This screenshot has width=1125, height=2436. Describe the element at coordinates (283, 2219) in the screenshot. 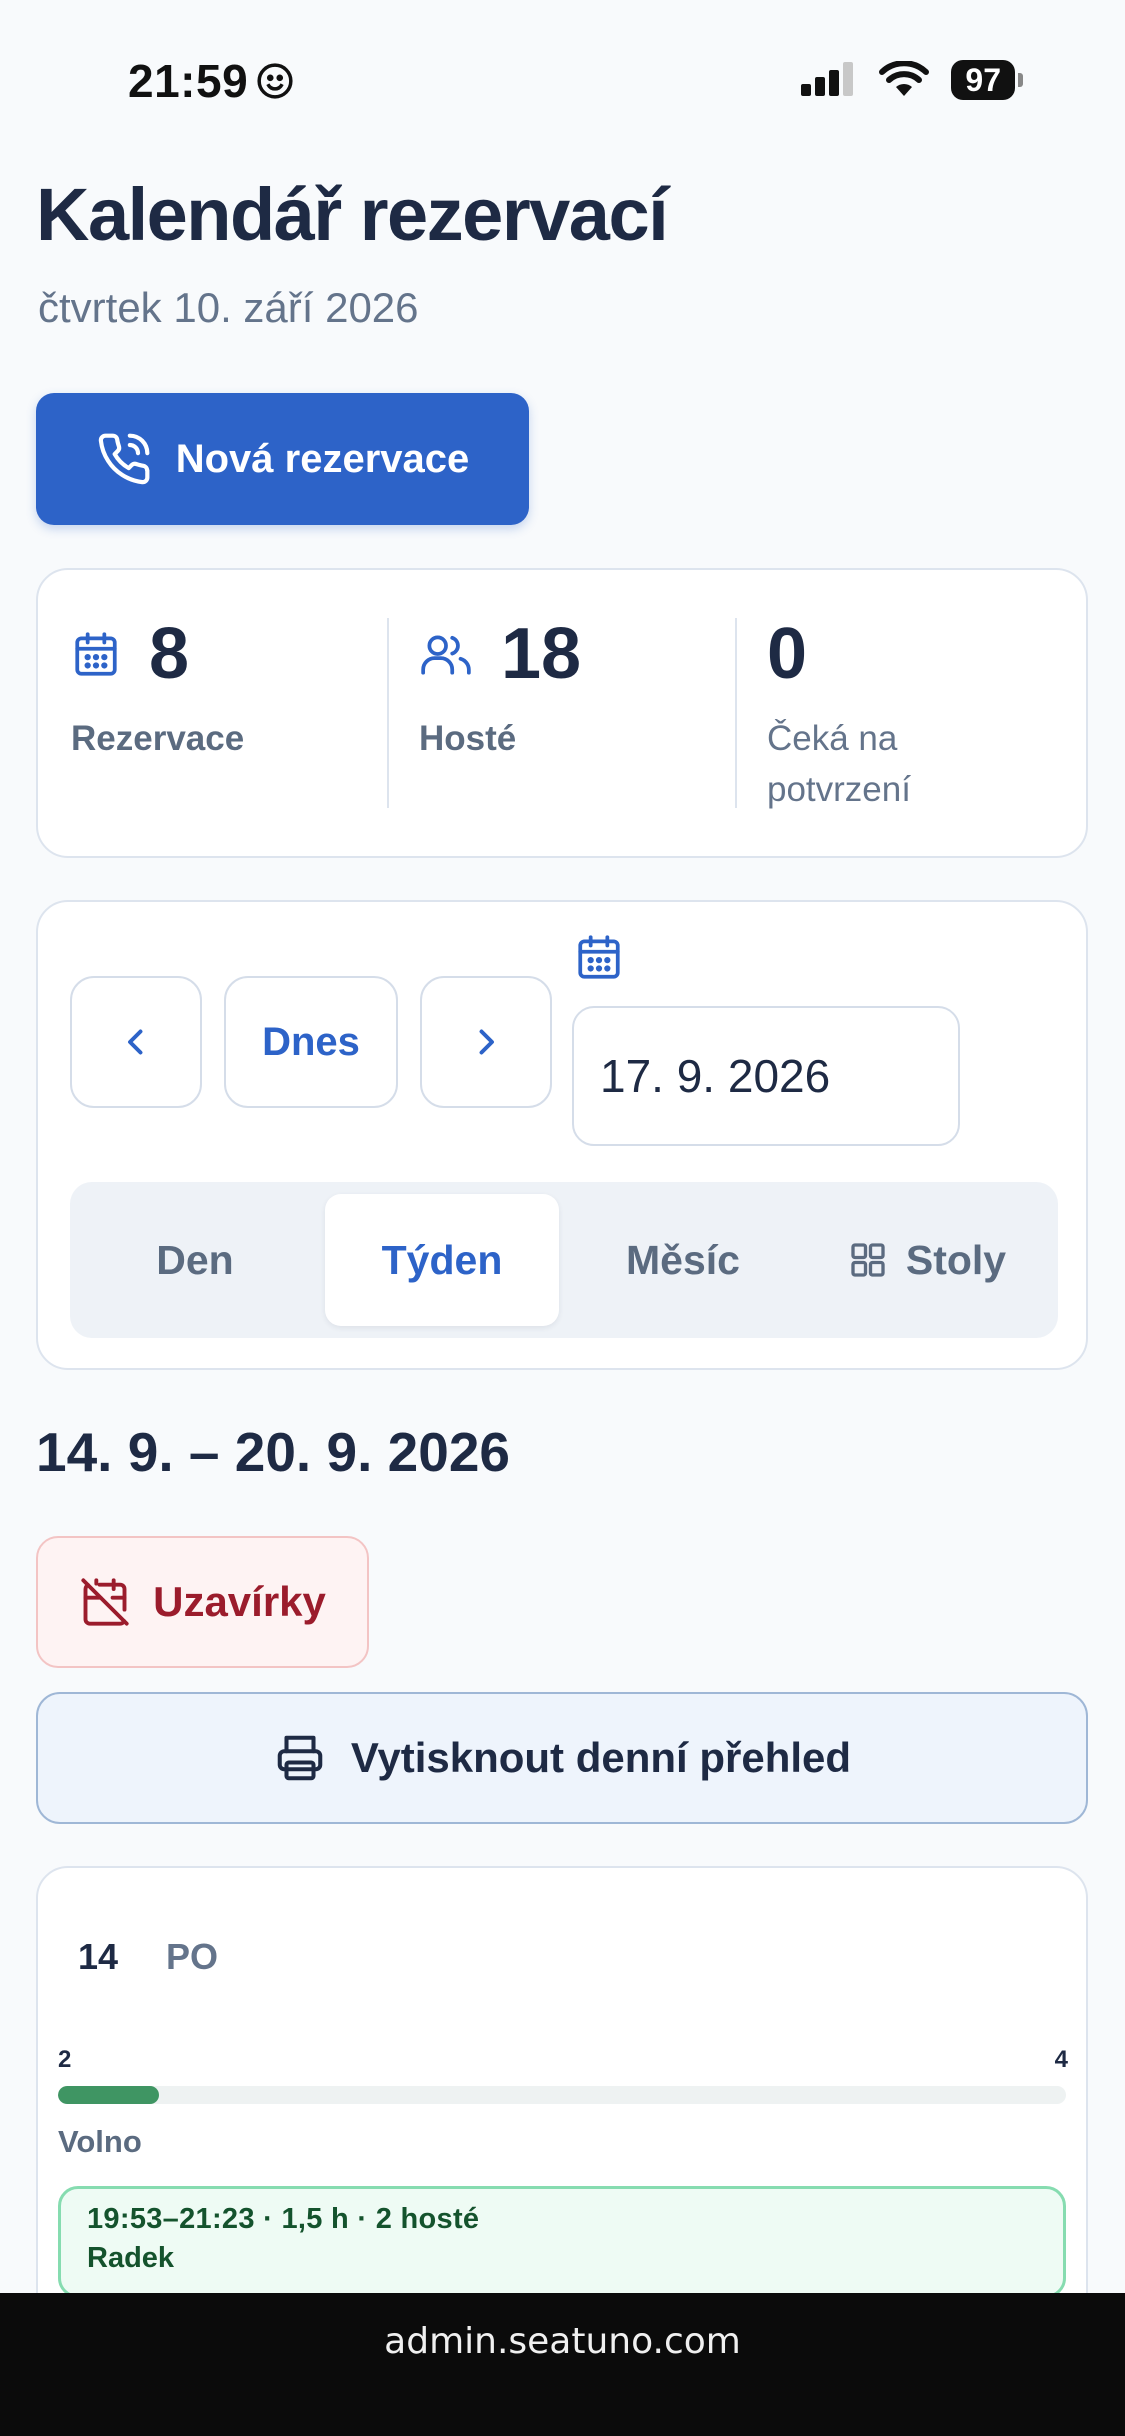

I see `reservation-time: 19:53–21:23 · 1,5 h · 2 hosté` at that location.